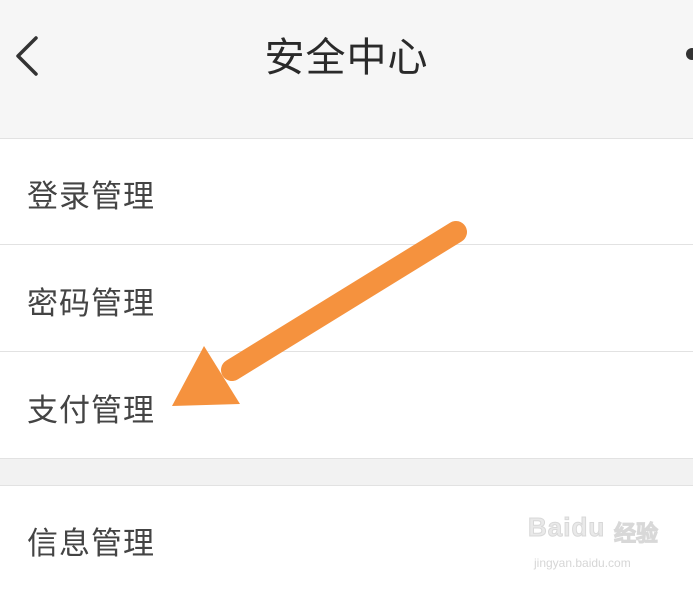  I want to click on menu-item-label: 支付管理, so click(91, 411).